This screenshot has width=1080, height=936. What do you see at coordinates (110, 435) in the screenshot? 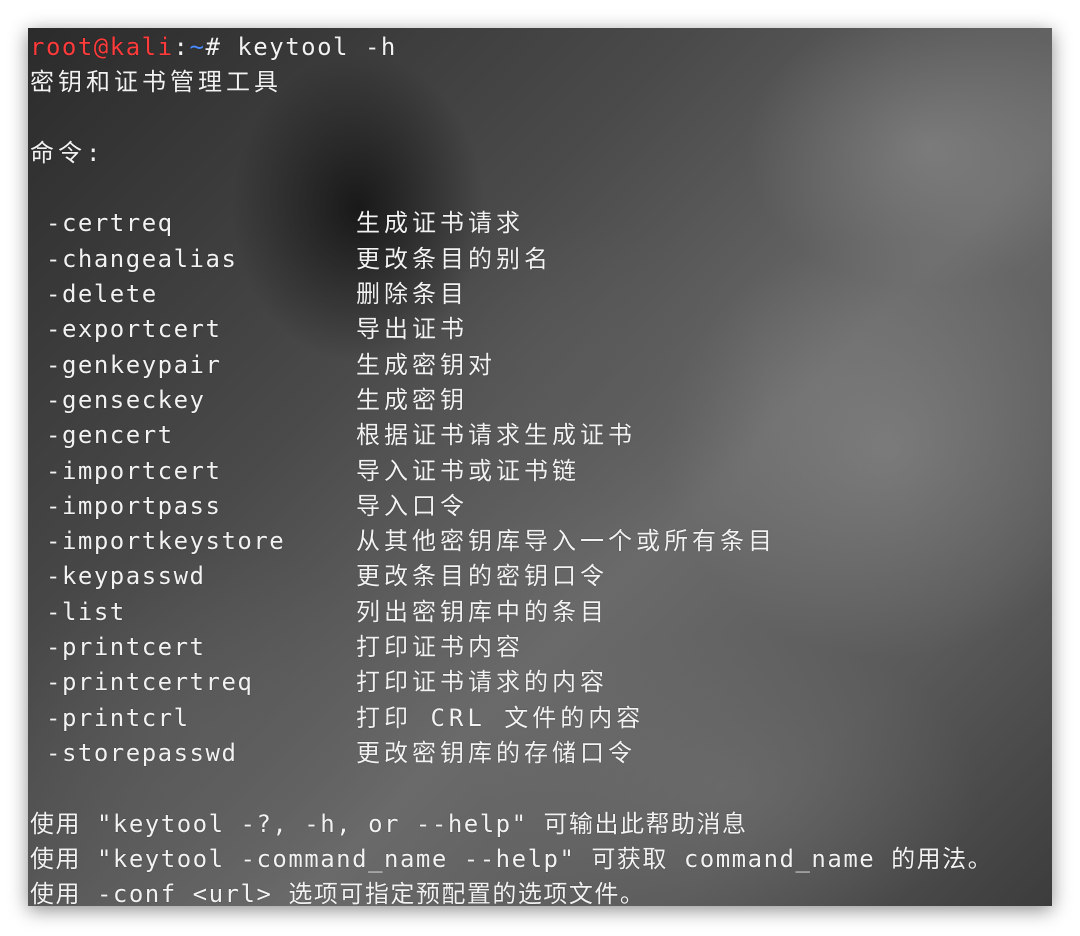
I see `command-name: -gencert` at bounding box center [110, 435].